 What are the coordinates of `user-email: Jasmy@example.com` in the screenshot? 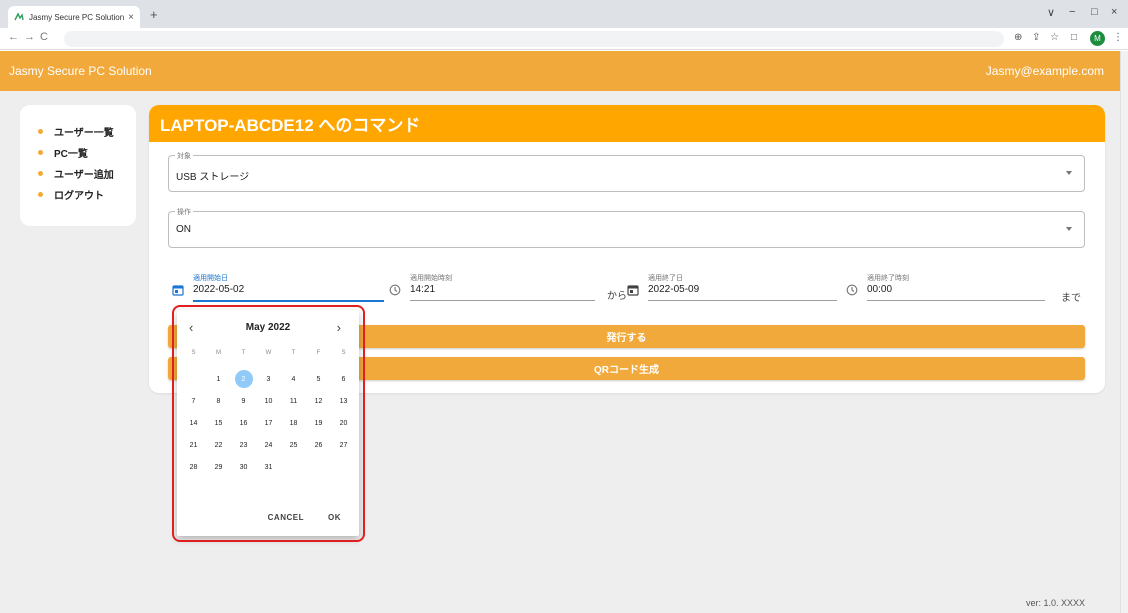 It's located at (1045, 71).